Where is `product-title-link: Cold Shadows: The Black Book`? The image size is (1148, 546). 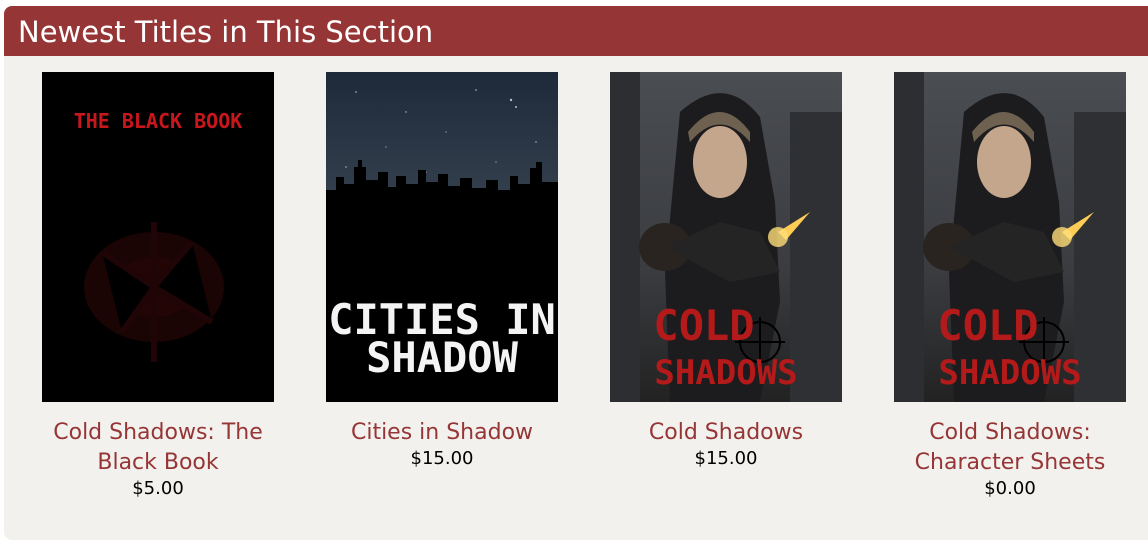 product-title-link: Cold Shadows: The Black Book is located at coordinates (158, 448).